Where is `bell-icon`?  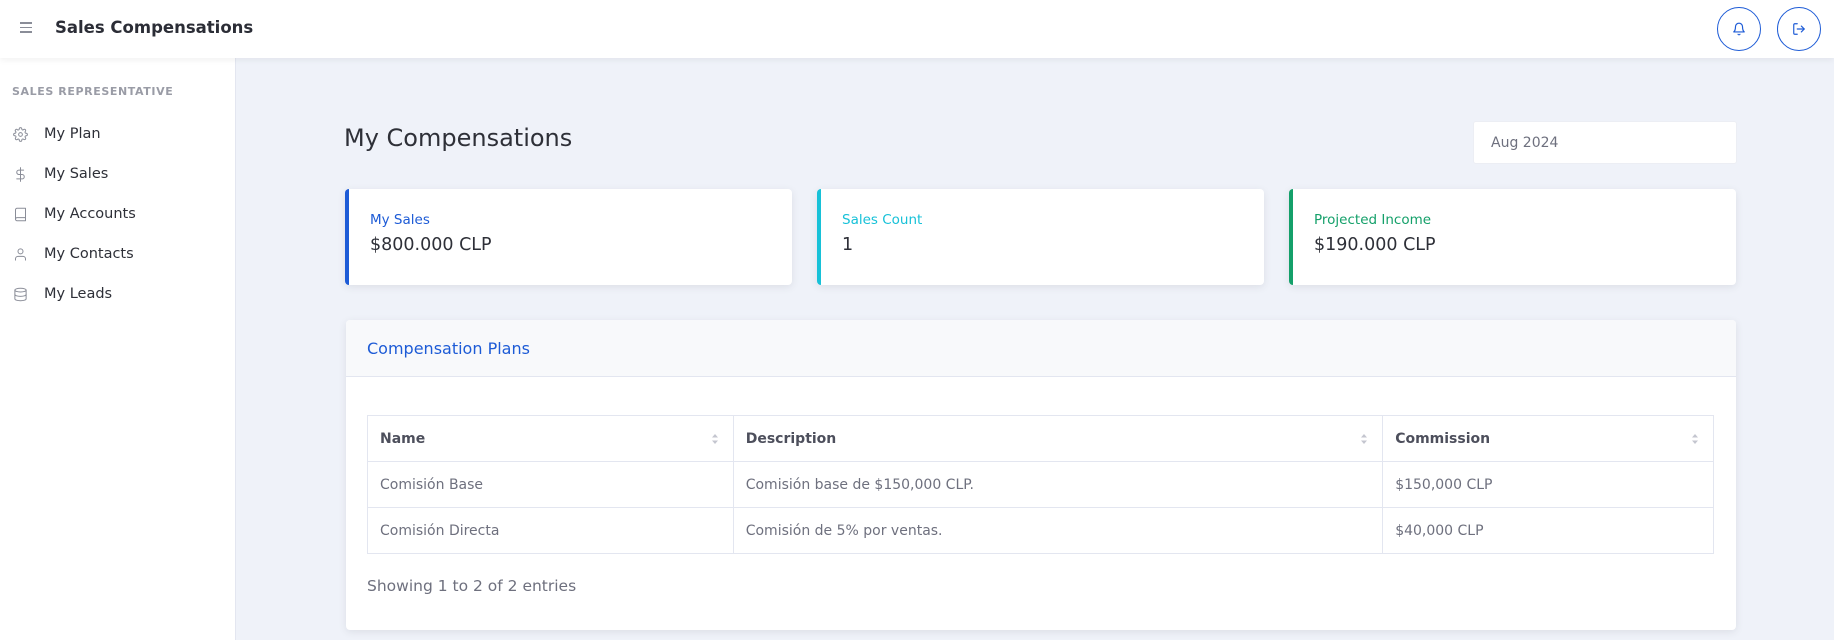
bell-icon is located at coordinates (1739, 29).